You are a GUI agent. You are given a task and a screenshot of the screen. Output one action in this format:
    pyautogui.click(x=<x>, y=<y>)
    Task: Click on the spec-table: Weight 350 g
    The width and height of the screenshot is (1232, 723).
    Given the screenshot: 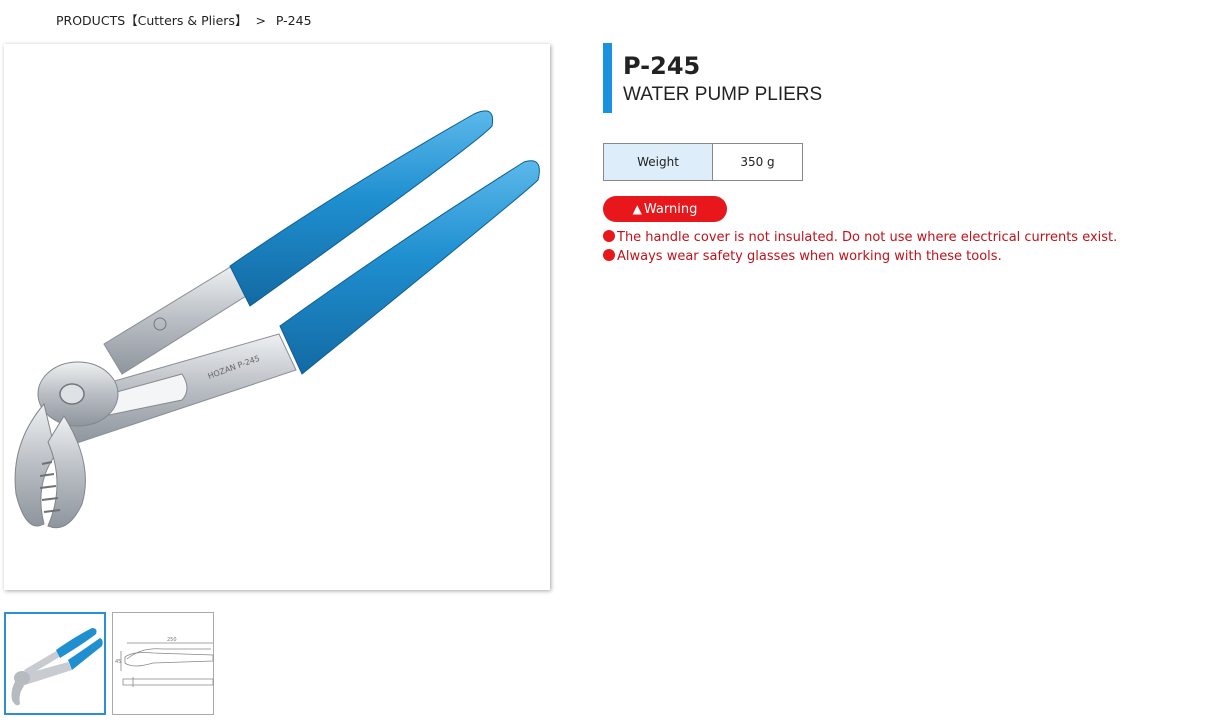 What is the action you would take?
    pyautogui.click(x=703, y=162)
    